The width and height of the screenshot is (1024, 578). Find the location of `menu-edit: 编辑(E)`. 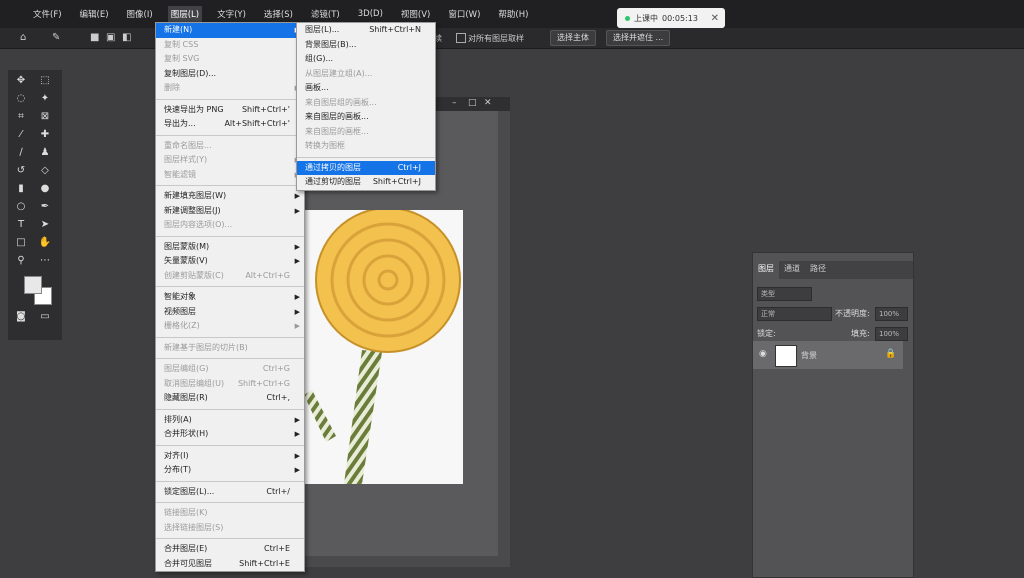

menu-edit: 编辑(E) is located at coordinates (94, 14).